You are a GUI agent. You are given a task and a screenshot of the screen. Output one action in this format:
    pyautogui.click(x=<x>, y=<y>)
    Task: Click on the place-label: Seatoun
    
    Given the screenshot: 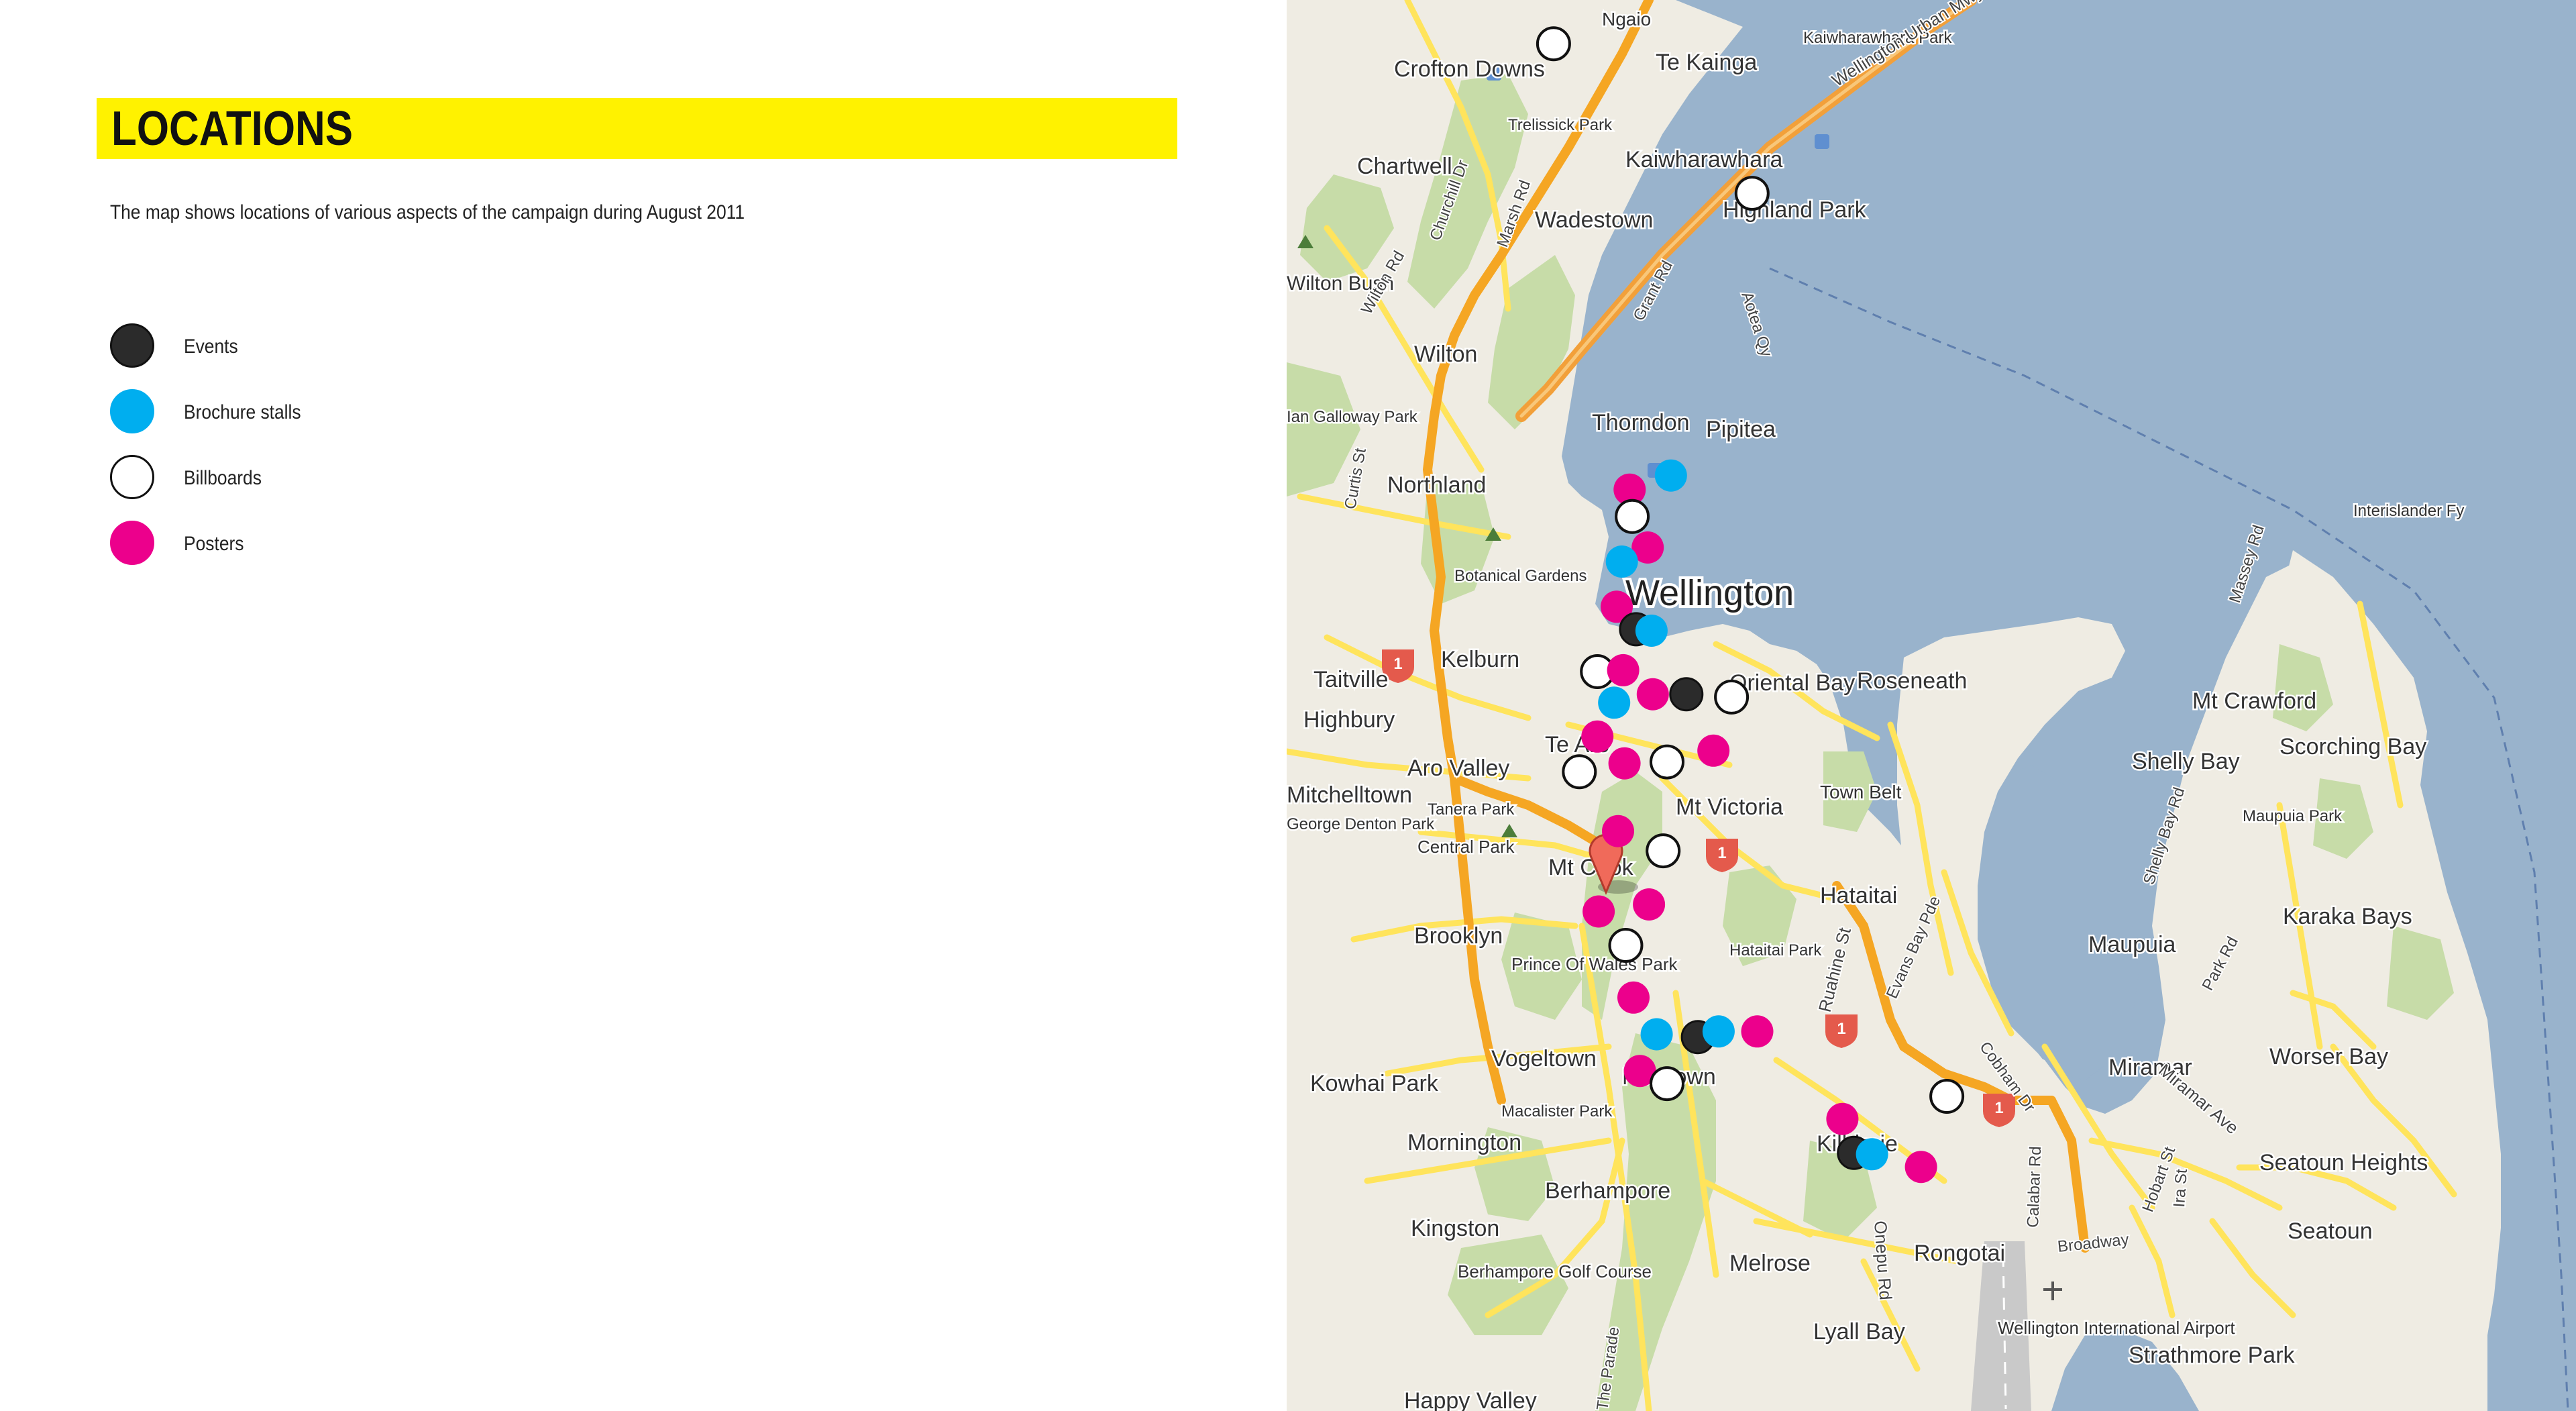 What is the action you would take?
    pyautogui.click(x=2330, y=1231)
    